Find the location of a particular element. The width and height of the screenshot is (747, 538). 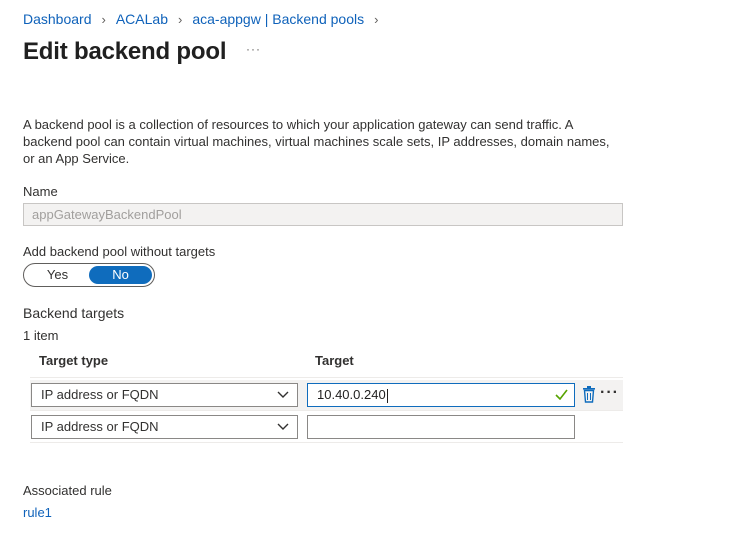

target-value: 10.40.0.240 is located at coordinates (351, 394).